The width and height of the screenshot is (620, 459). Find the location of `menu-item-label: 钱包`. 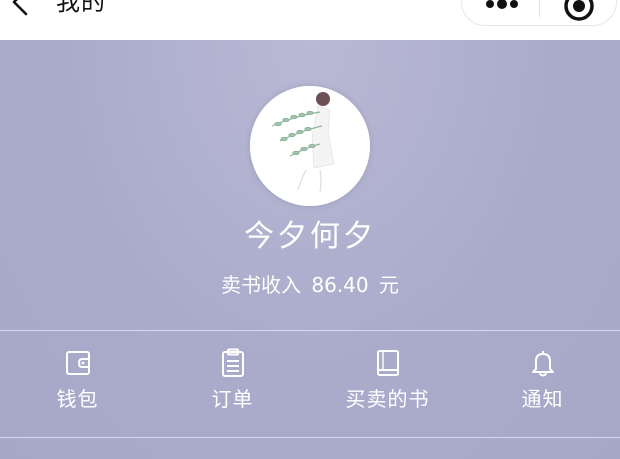

menu-item-label: 钱包 is located at coordinates (77, 399).